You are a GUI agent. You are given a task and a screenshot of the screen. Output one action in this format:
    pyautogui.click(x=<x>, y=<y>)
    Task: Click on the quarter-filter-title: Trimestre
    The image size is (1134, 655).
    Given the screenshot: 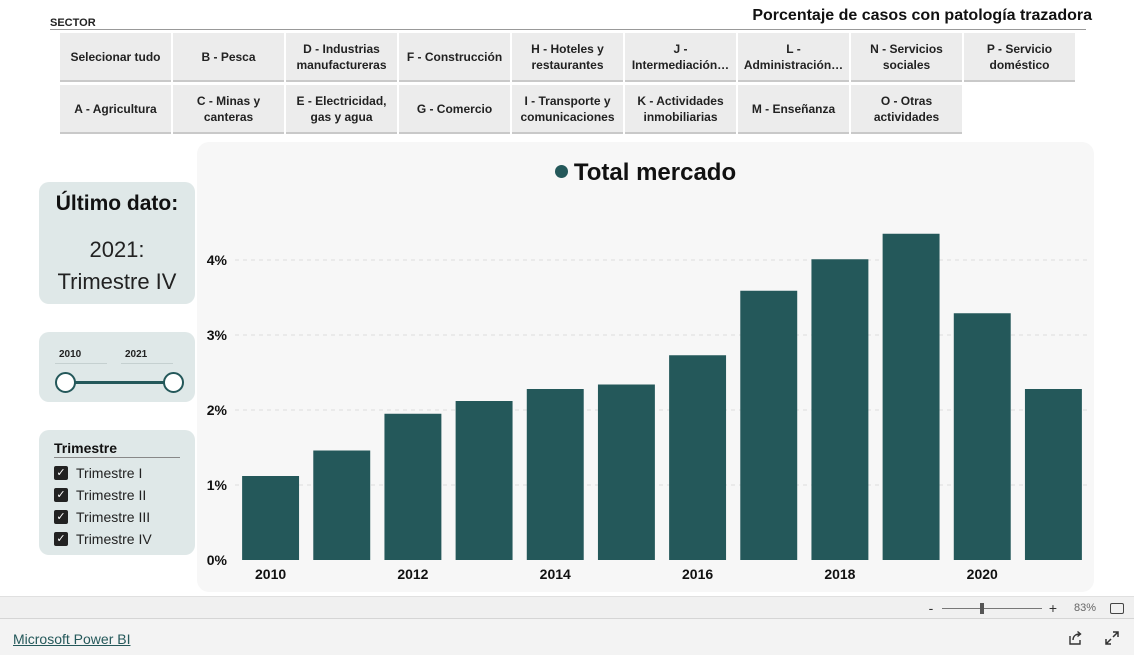 What is the action you would take?
    pyautogui.click(x=117, y=449)
    